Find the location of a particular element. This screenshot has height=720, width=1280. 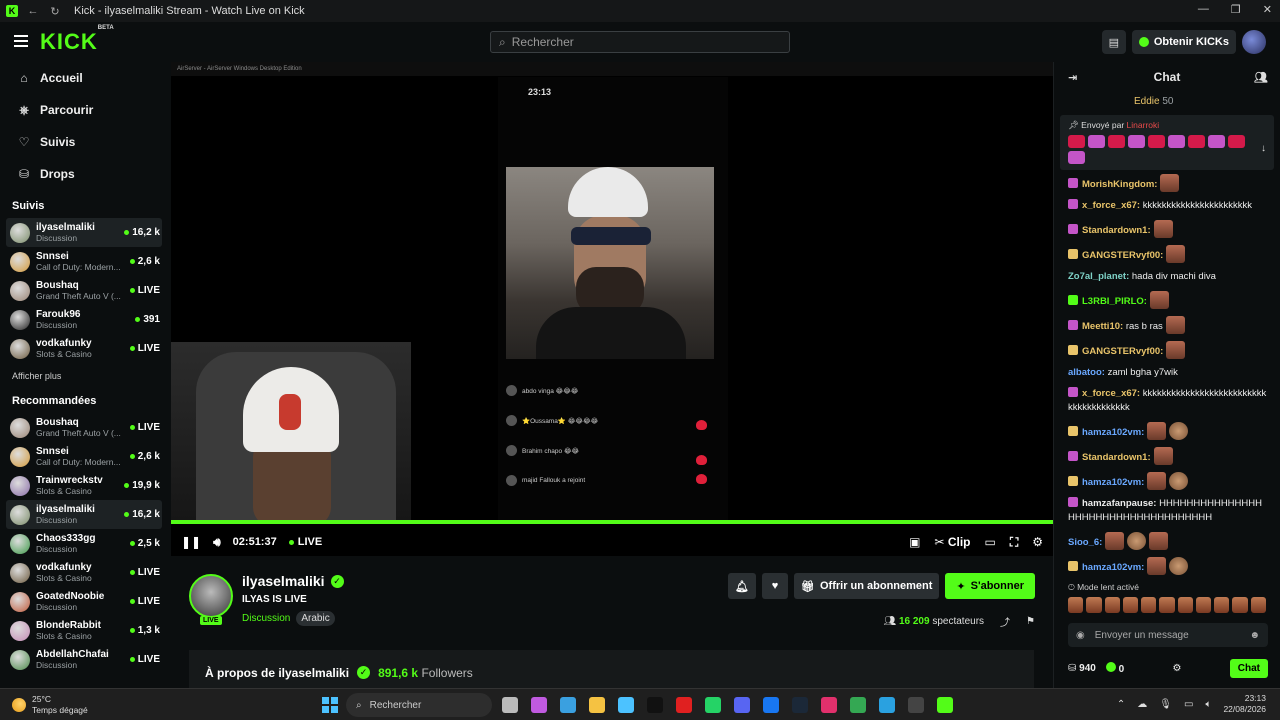

get-kicks-button: Obtenir KICKs is located at coordinates (1183, 42).